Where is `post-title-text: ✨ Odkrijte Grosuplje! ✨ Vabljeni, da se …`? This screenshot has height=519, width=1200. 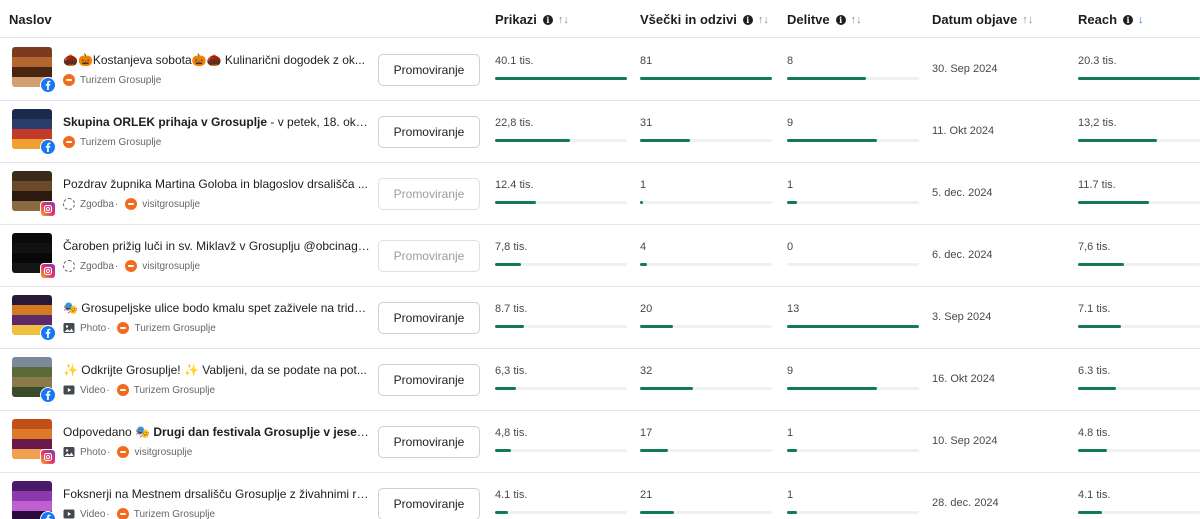 post-title-text: ✨ Odkrijte Grosuplje! ✨ Vabljeni, da se … is located at coordinates (215, 370).